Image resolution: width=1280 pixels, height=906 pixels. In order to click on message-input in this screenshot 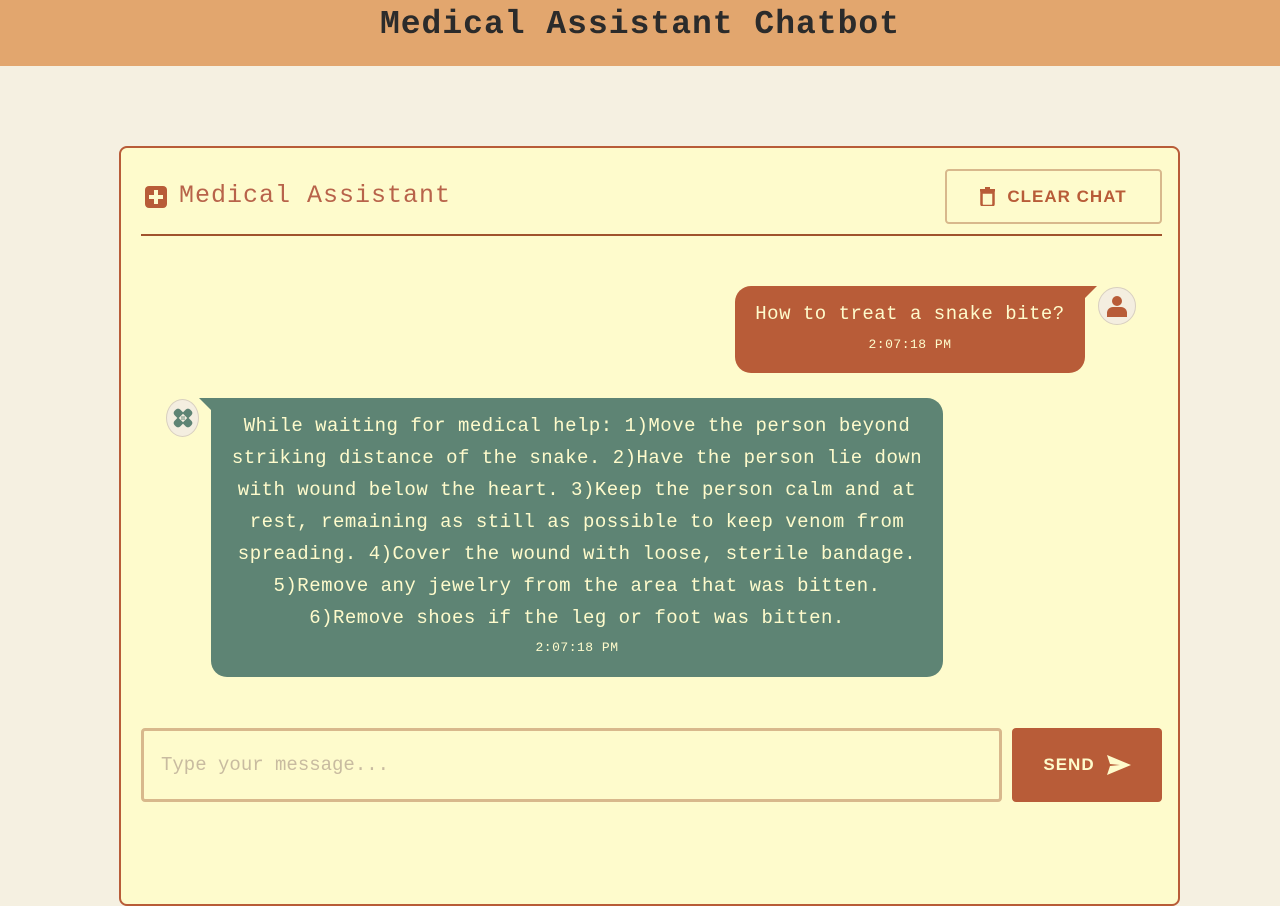, I will do `click(571, 765)`.